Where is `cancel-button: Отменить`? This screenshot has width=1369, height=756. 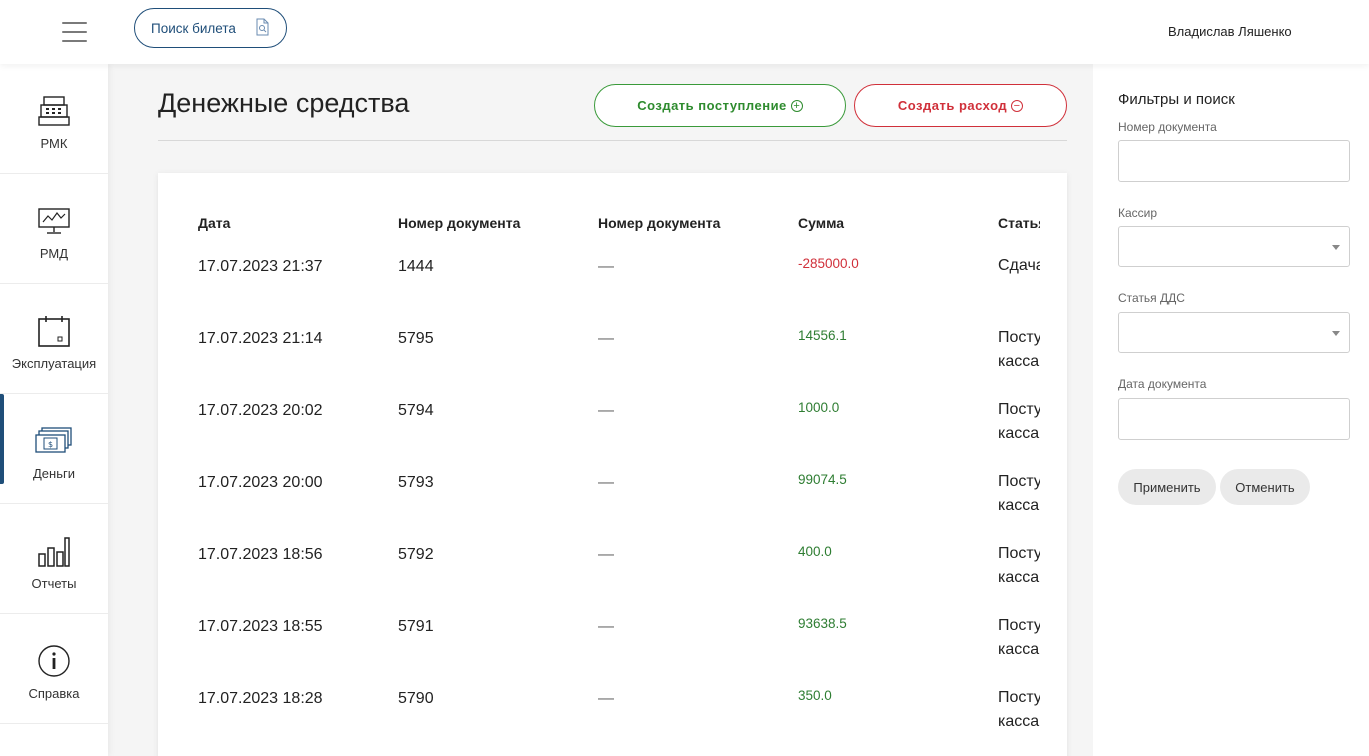
cancel-button: Отменить is located at coordinates (1265, 487).